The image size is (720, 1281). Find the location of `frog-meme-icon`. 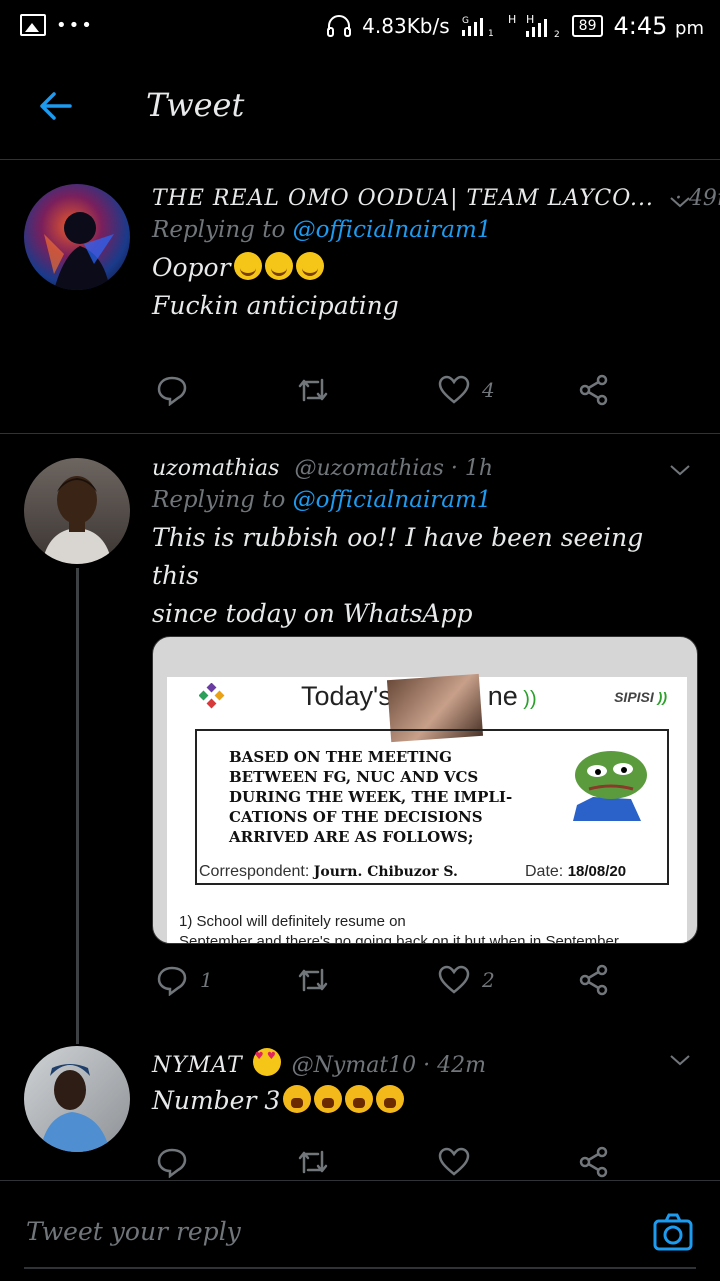

frog-meme-icon is located at coordinates (610, 786).